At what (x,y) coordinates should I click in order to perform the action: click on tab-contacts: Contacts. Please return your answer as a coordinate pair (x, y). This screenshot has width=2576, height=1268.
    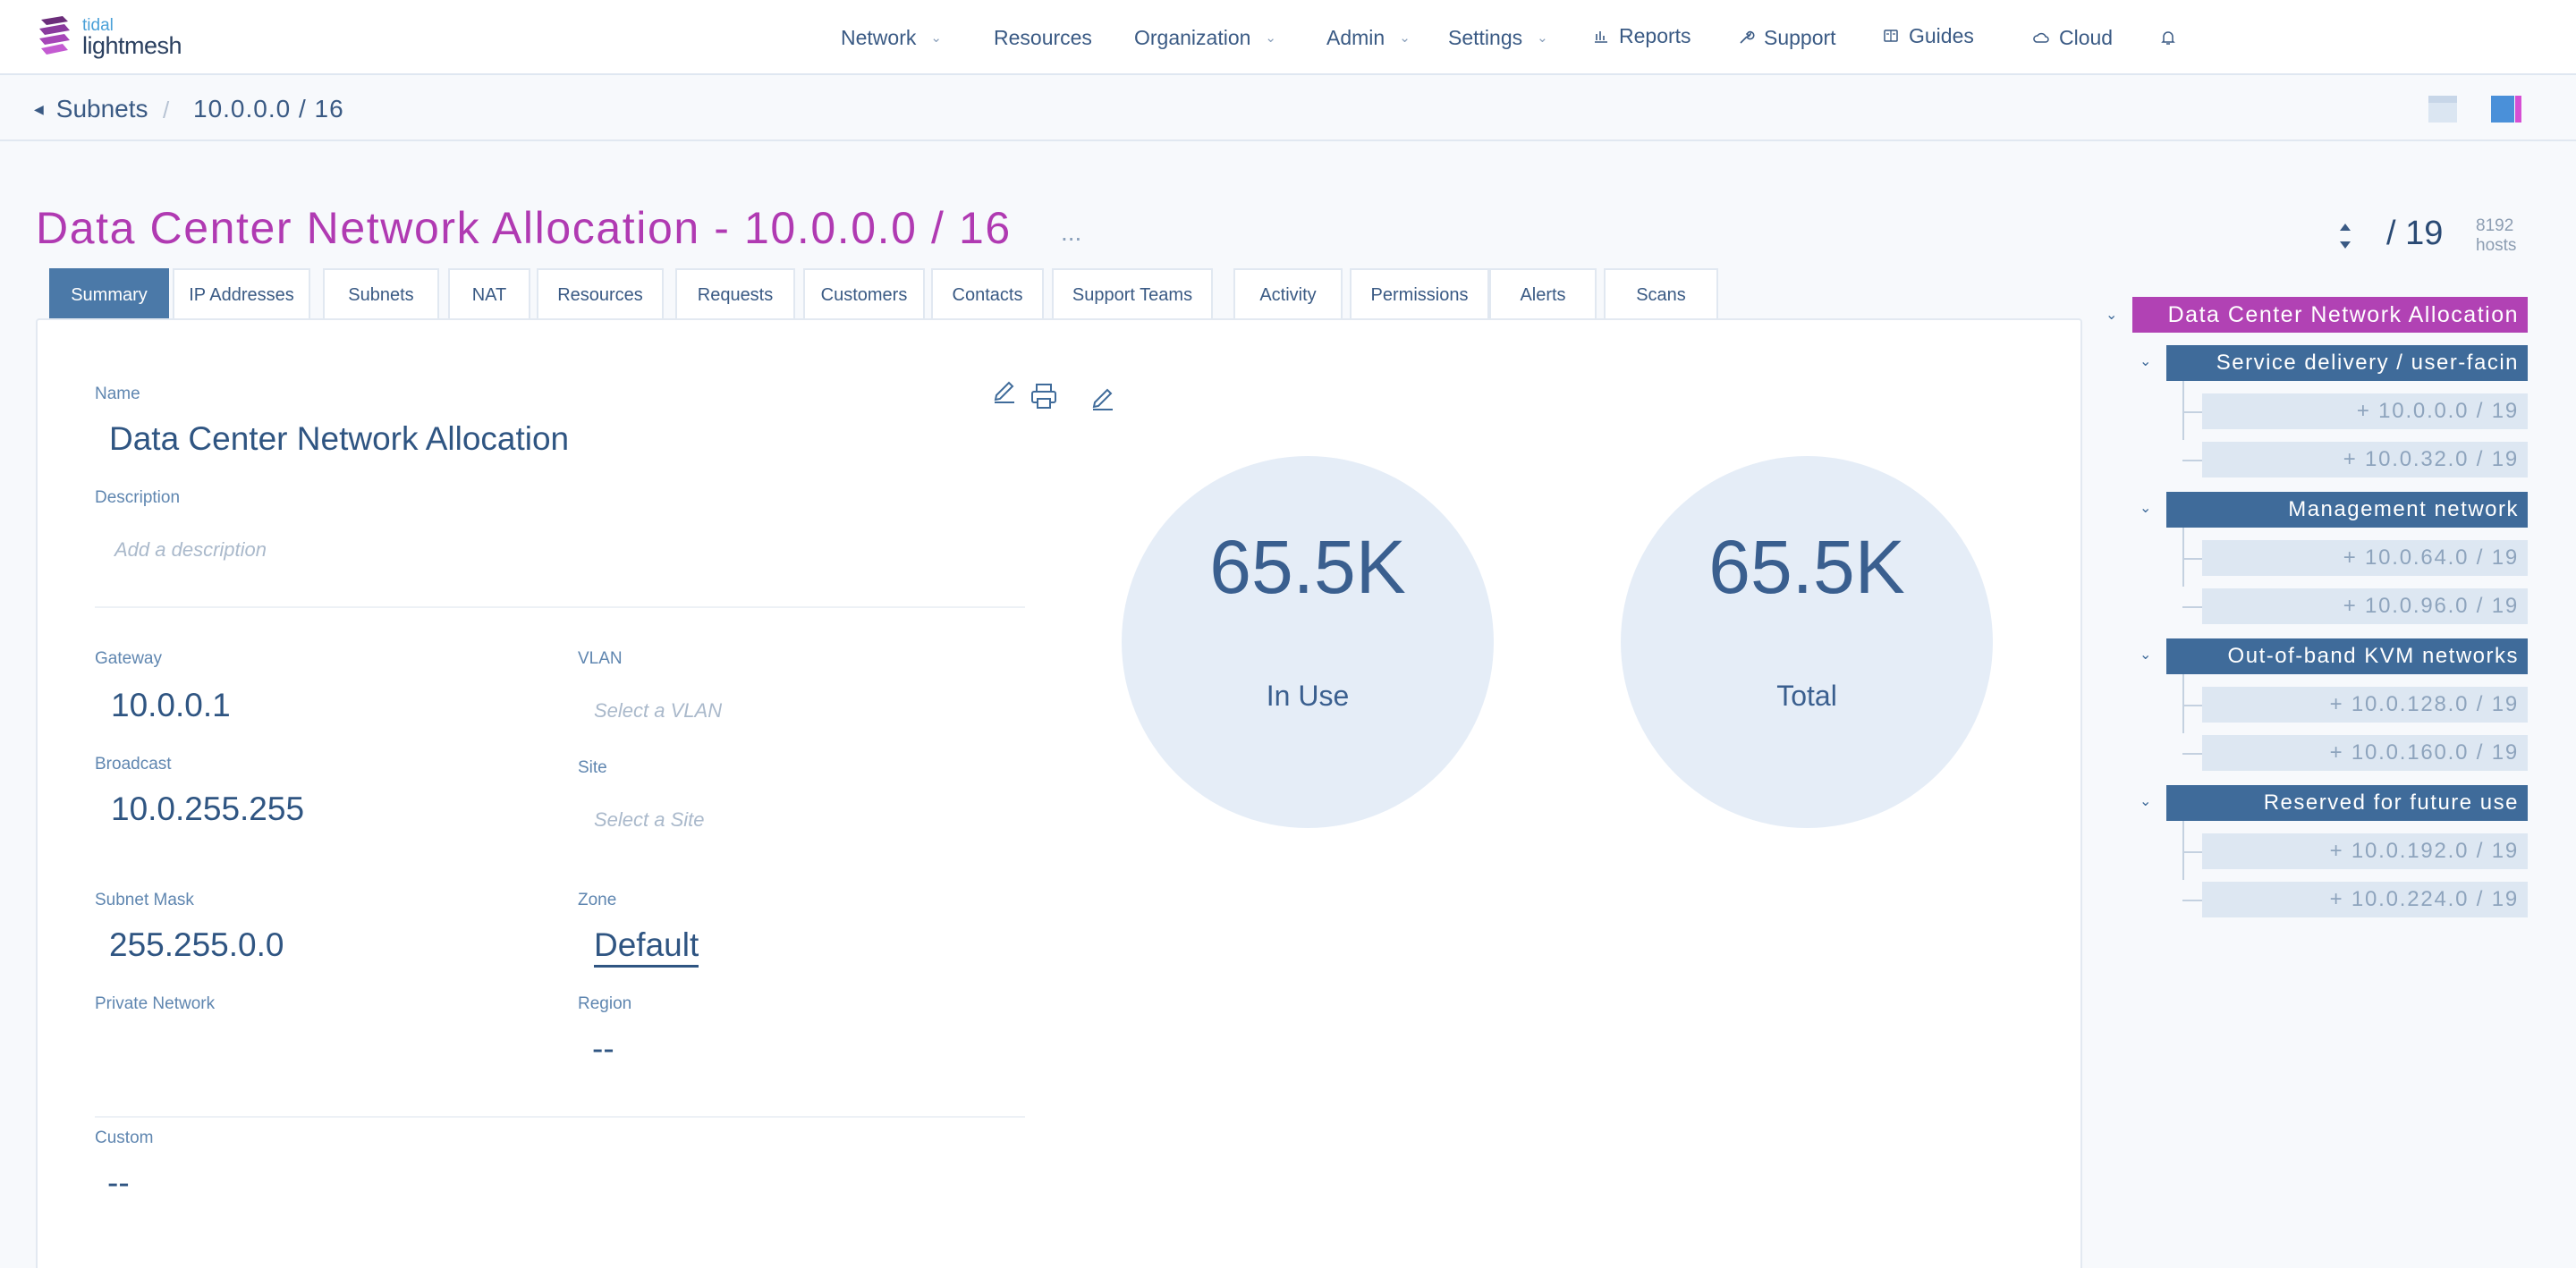
    Looking at the image, I should click on (987, 294).